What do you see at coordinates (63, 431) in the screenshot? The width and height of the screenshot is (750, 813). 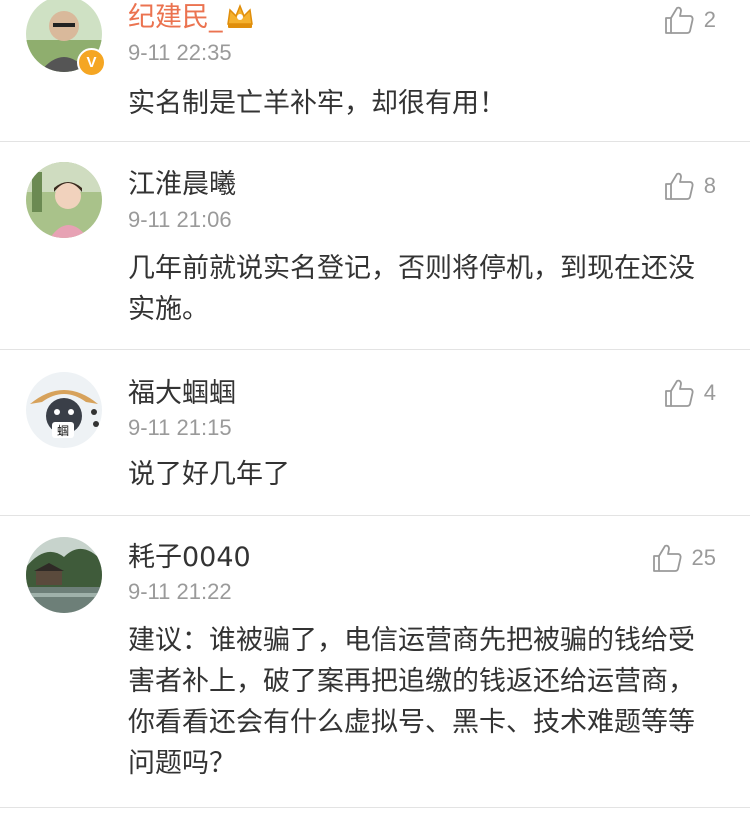 I see `avatar-label: 蝈` at bounding box center [63, 431].